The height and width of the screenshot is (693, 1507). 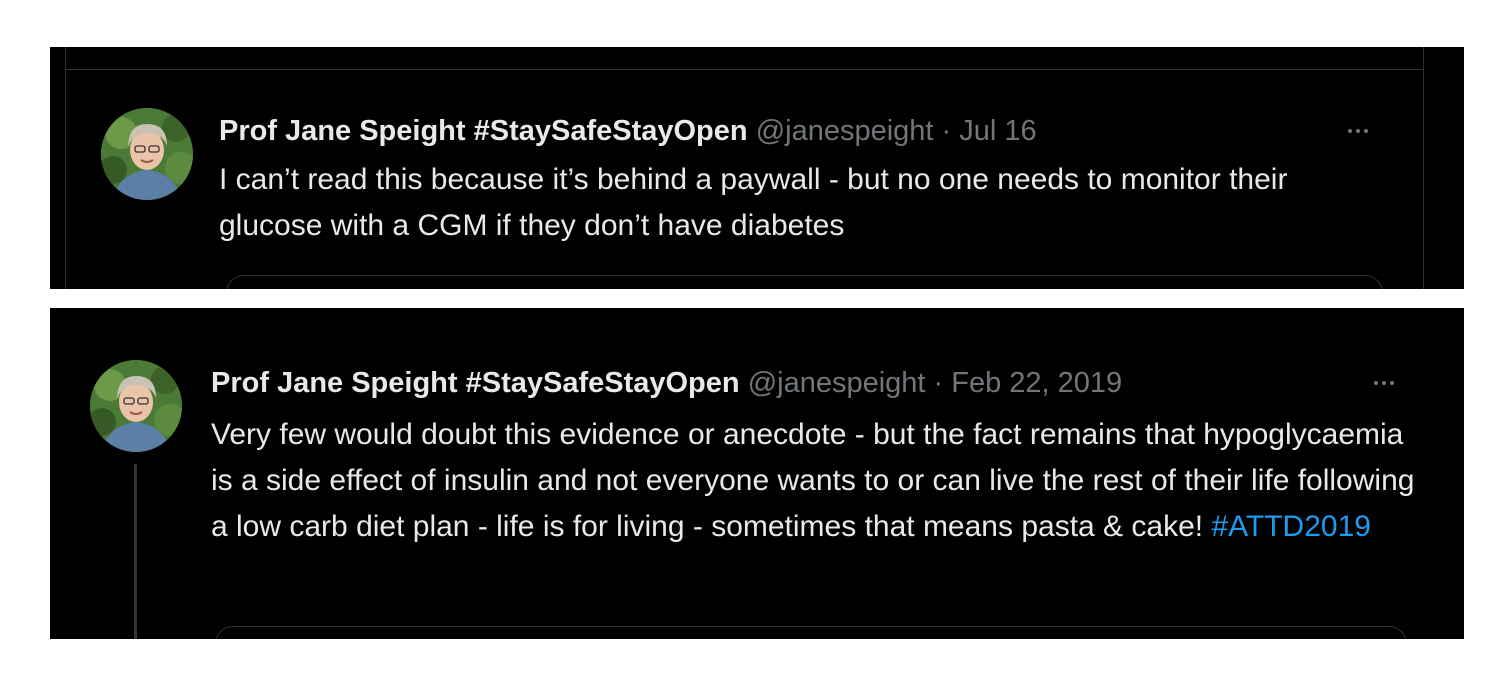 I want to click on tweet-date: Jul 16, so click(x=997, y=131).